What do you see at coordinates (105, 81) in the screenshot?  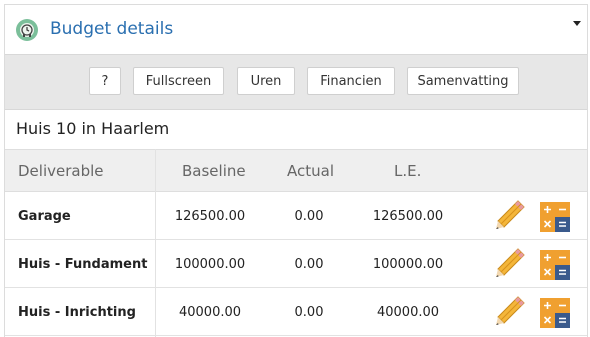 I see `help-button: ?` at bounding box center [105, 81].